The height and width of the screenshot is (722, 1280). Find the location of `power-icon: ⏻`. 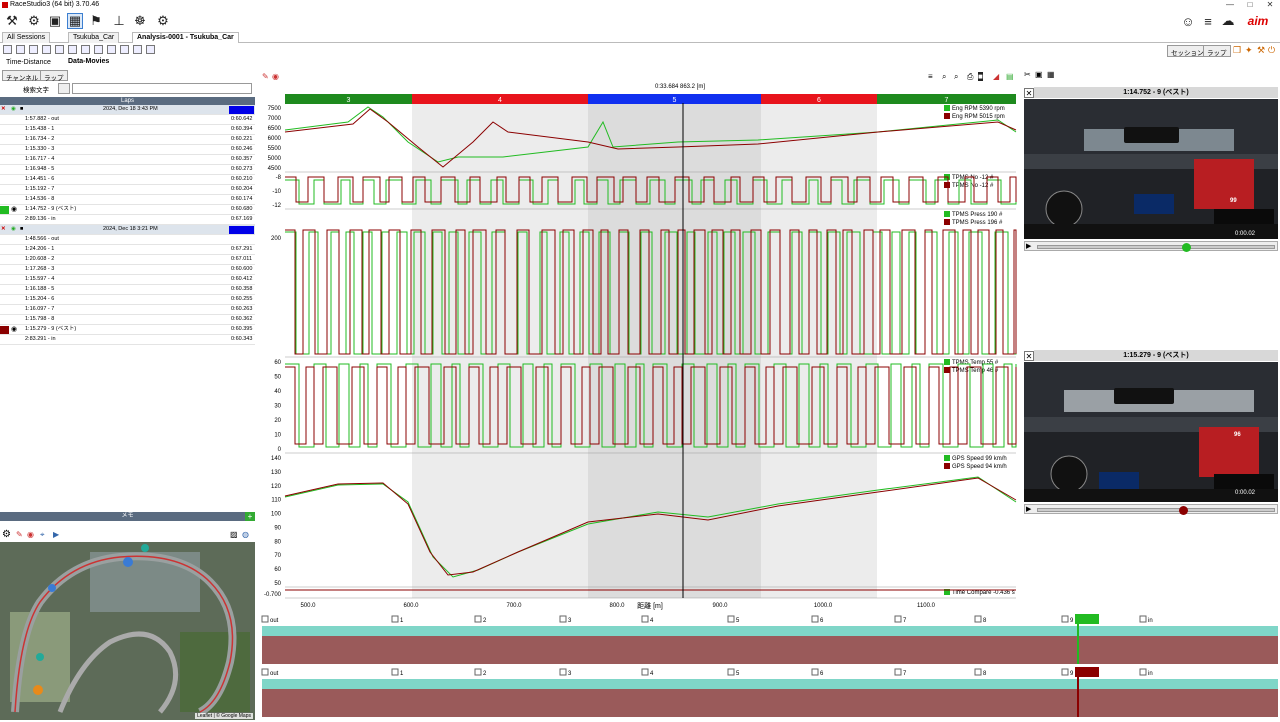

power-icon: ⏻ is located at coordinates (1271, 50).